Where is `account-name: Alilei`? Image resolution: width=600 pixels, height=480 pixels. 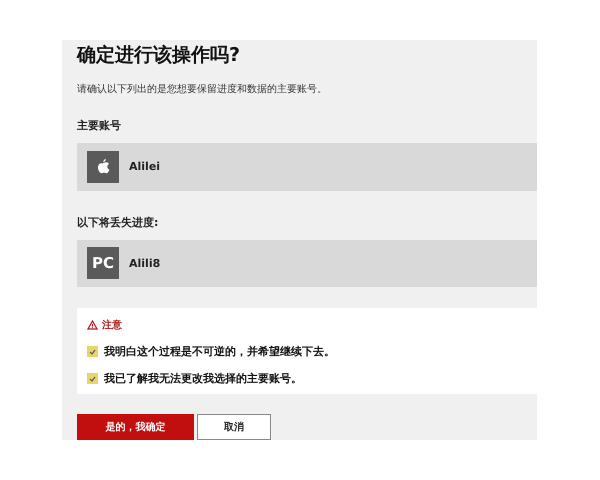 account-name: Alilei is located at coordinates (144, 167).